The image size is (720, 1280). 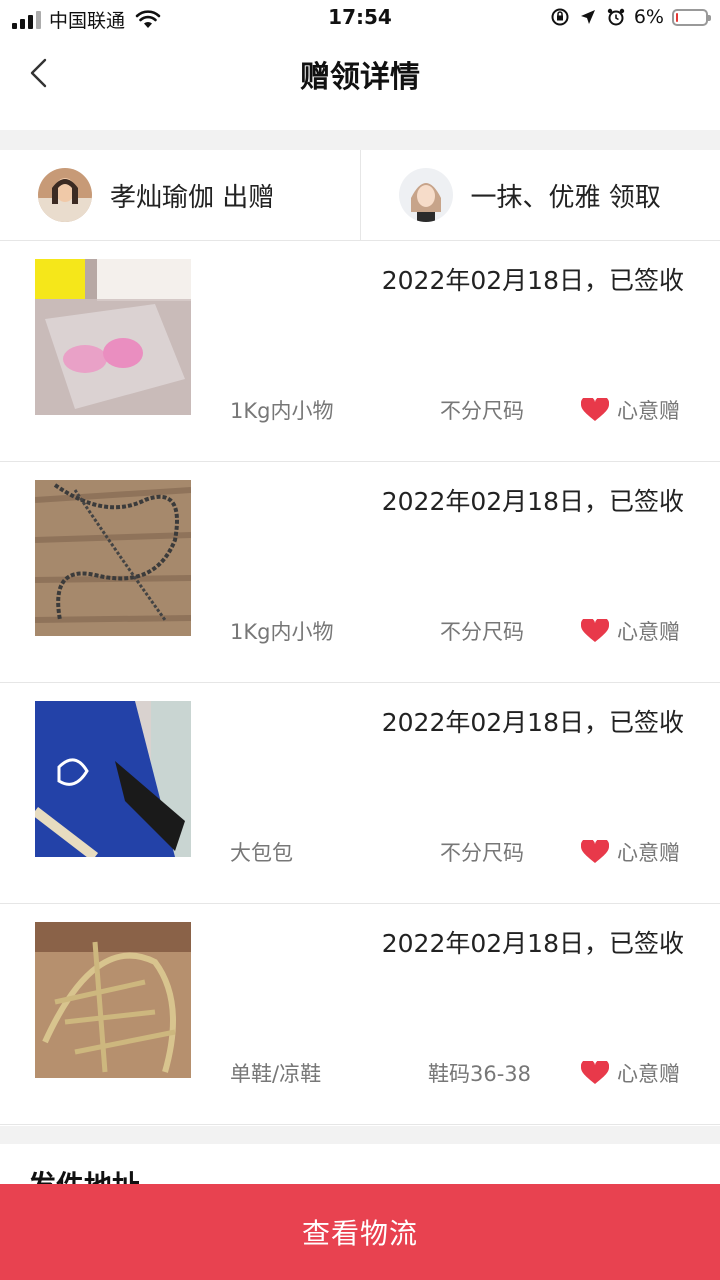 I want to click on battery-percent: 6%, so click(x=648, y=17).